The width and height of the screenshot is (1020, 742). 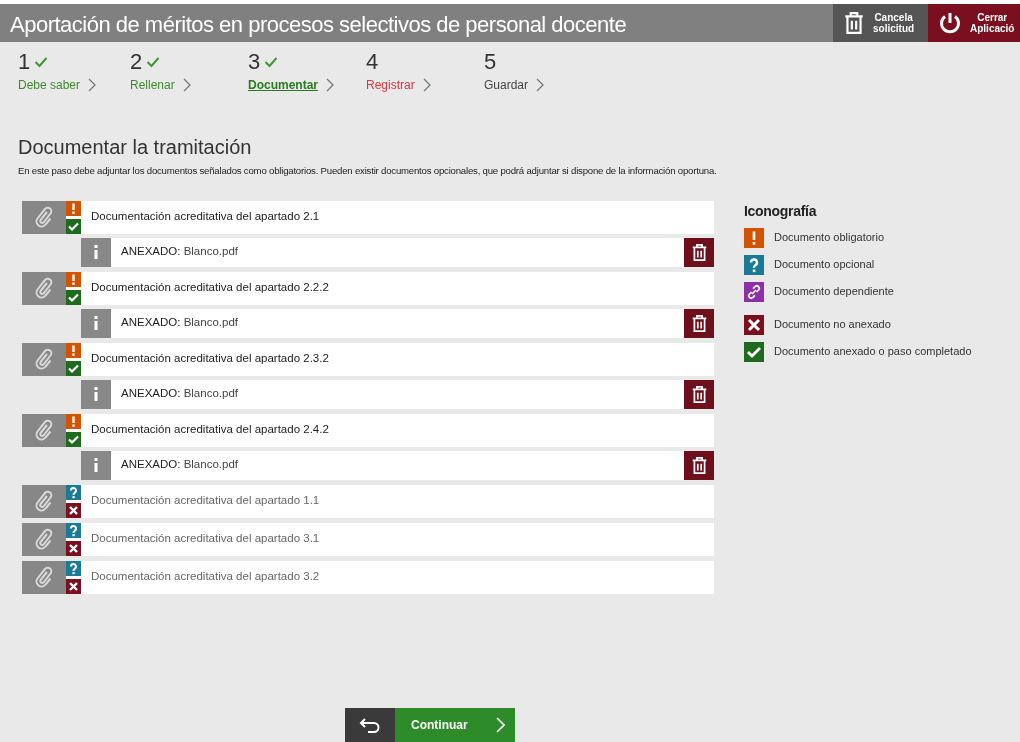 What do you see at coordinates (368, 171) in the screenshot?
I see `section-description: En este paso debe adjuntar los documentos señalados como obligatorios. Pueden existir documentos opcionales, que podrá adjuntar si dispone de la información oportuna.` at bounding box center [368, 171].